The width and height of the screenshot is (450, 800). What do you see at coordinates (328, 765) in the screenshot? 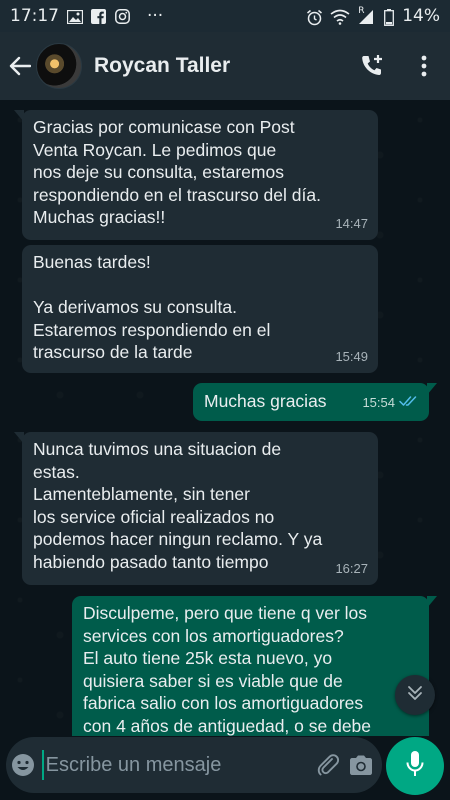
I see `attach-icon` at bounding box center [328, 765].